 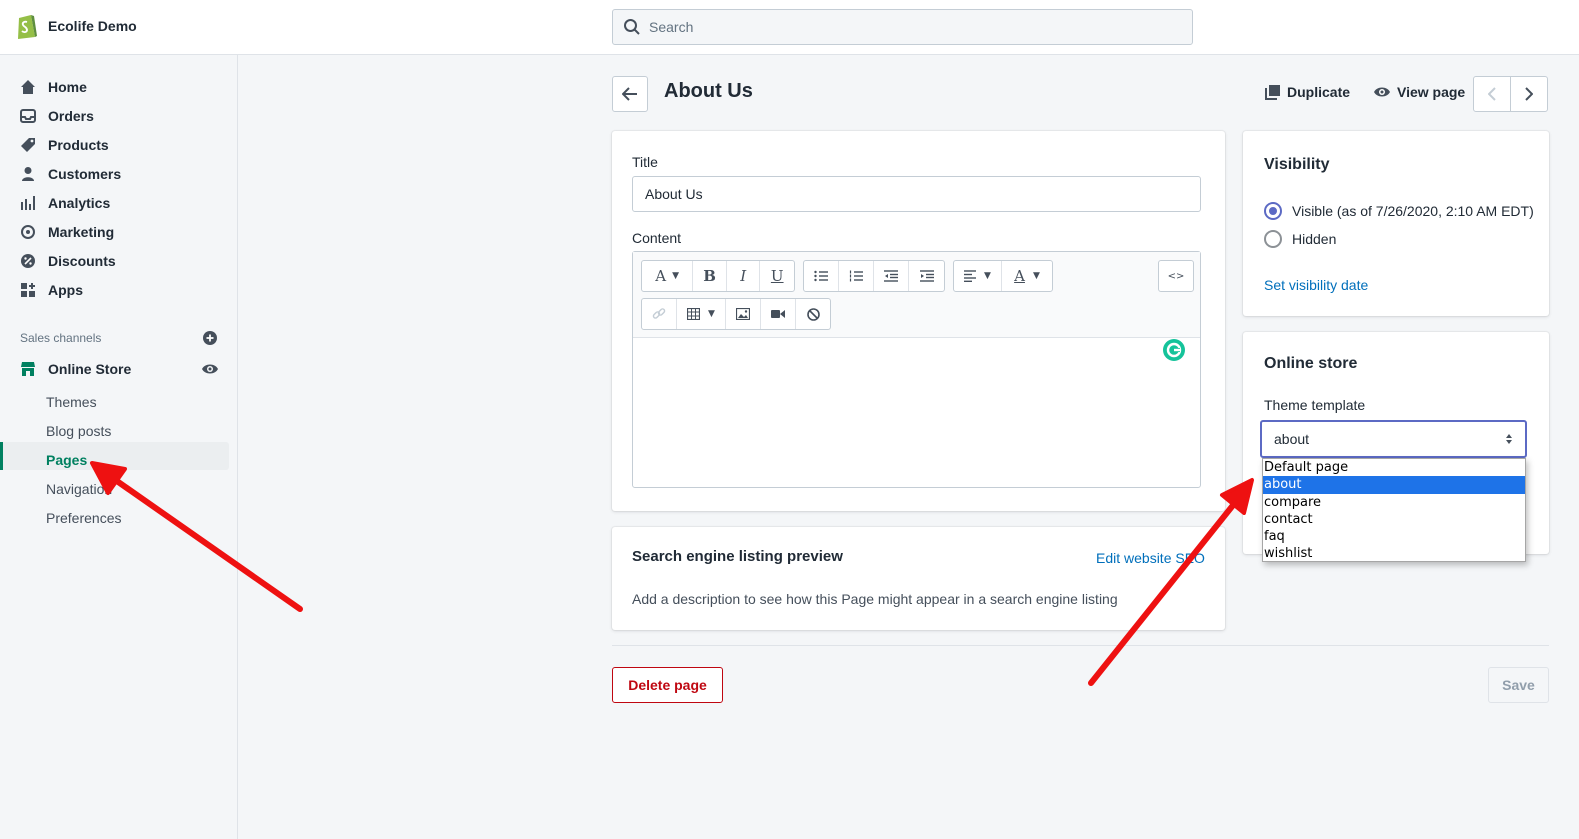 I want to click on code-icon: <>, so click(x=1176, y=276).